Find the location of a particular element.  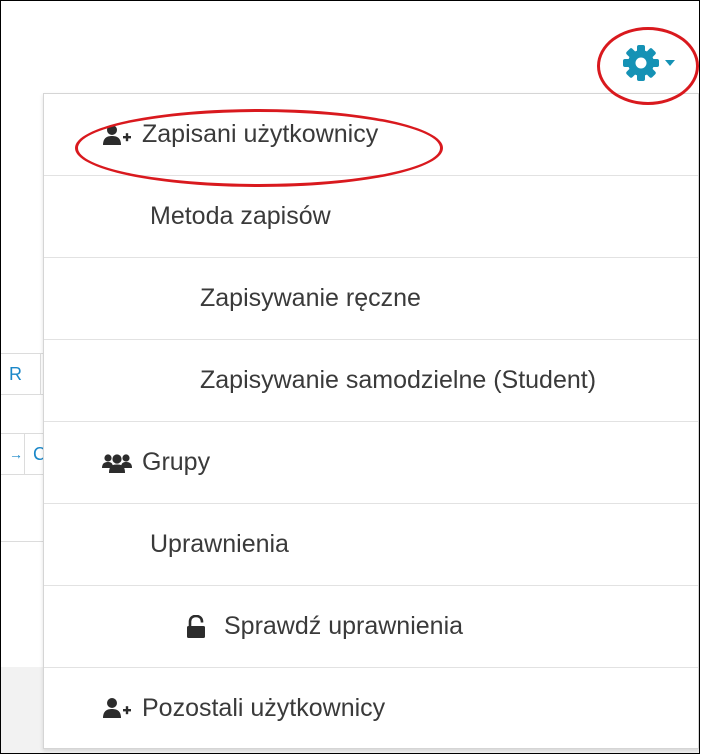

menu-item-self-enrolment: Zapisywanie samodzielne (Student) is located at coordinates (371, 381).